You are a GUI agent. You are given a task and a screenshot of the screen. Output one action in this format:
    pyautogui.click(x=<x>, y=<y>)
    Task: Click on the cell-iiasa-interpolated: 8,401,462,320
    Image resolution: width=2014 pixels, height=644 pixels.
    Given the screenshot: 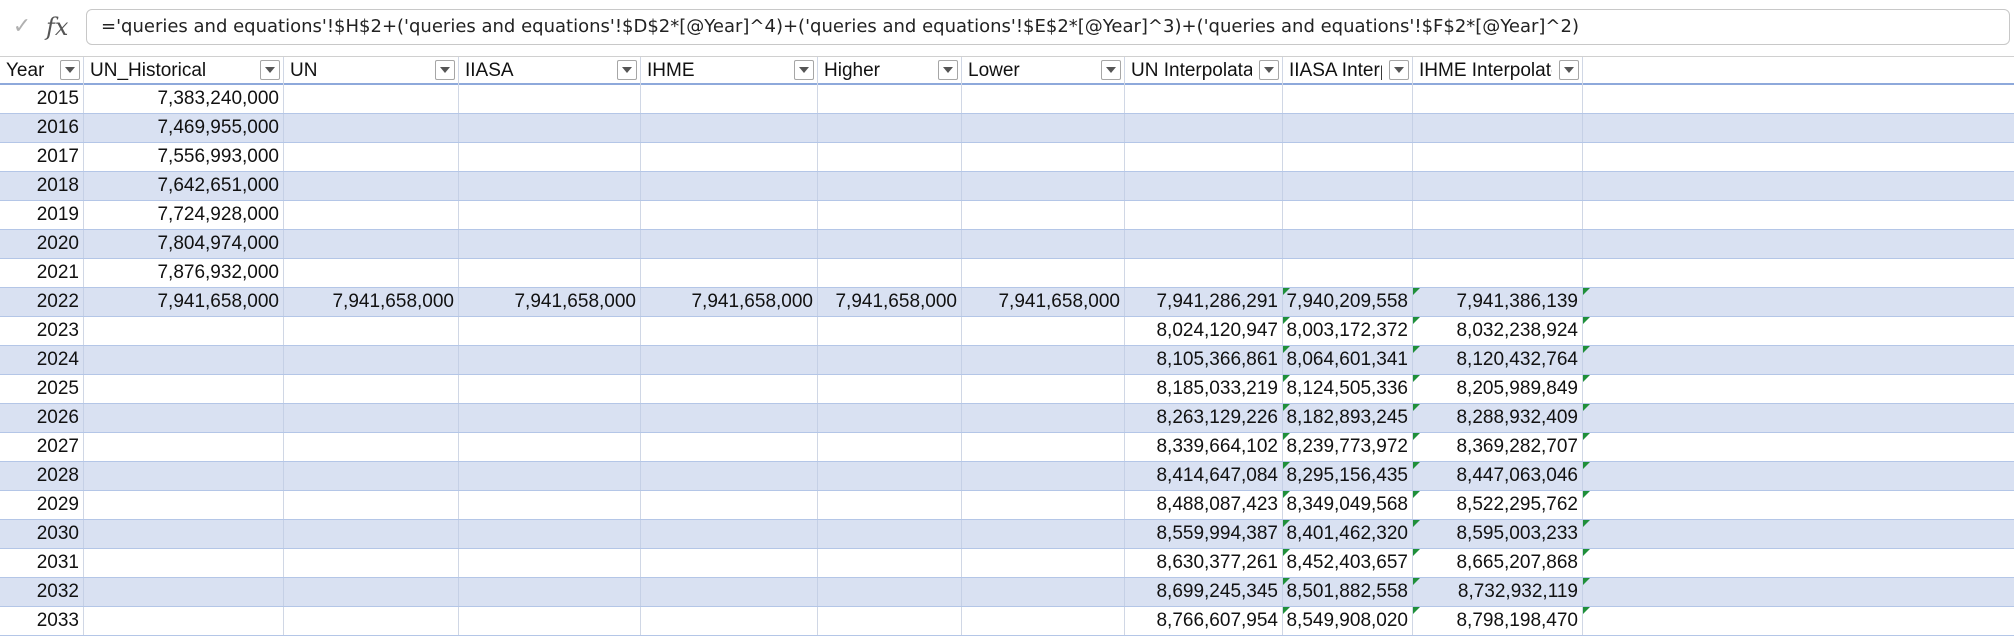 What is the action you would take?
    pyautogui.click(x=1348, y=534)
    